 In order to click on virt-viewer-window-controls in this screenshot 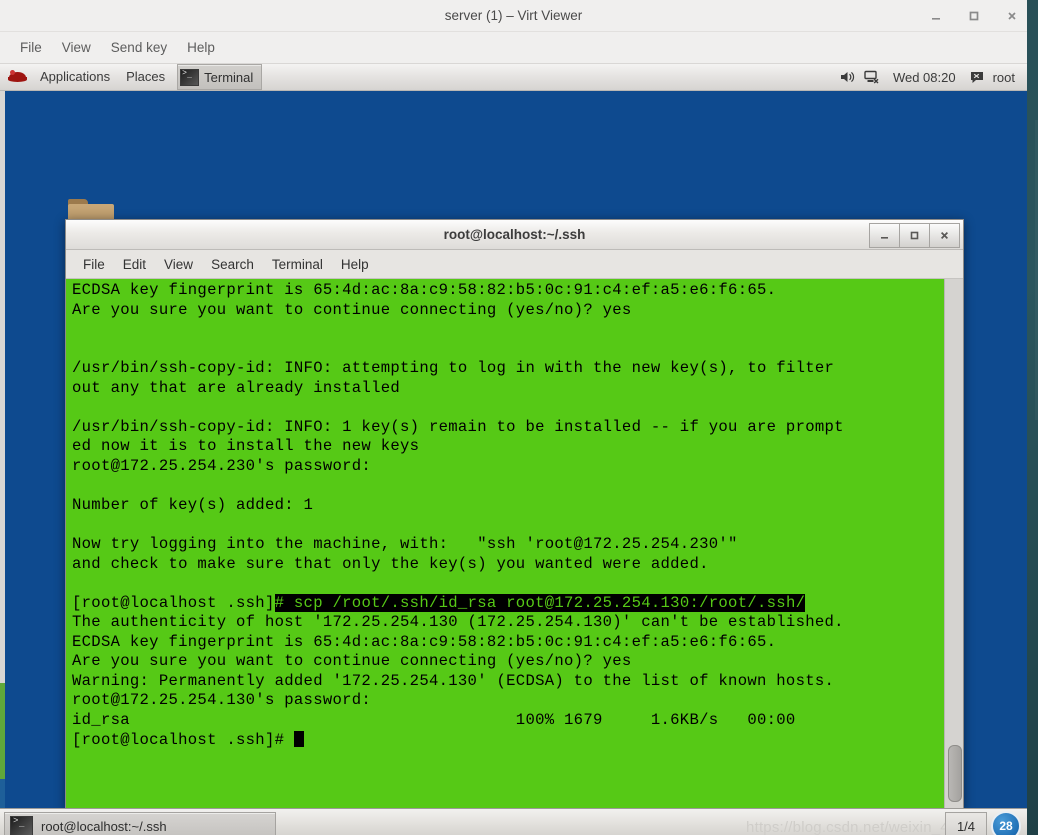, I will do `click(974, 15)`.